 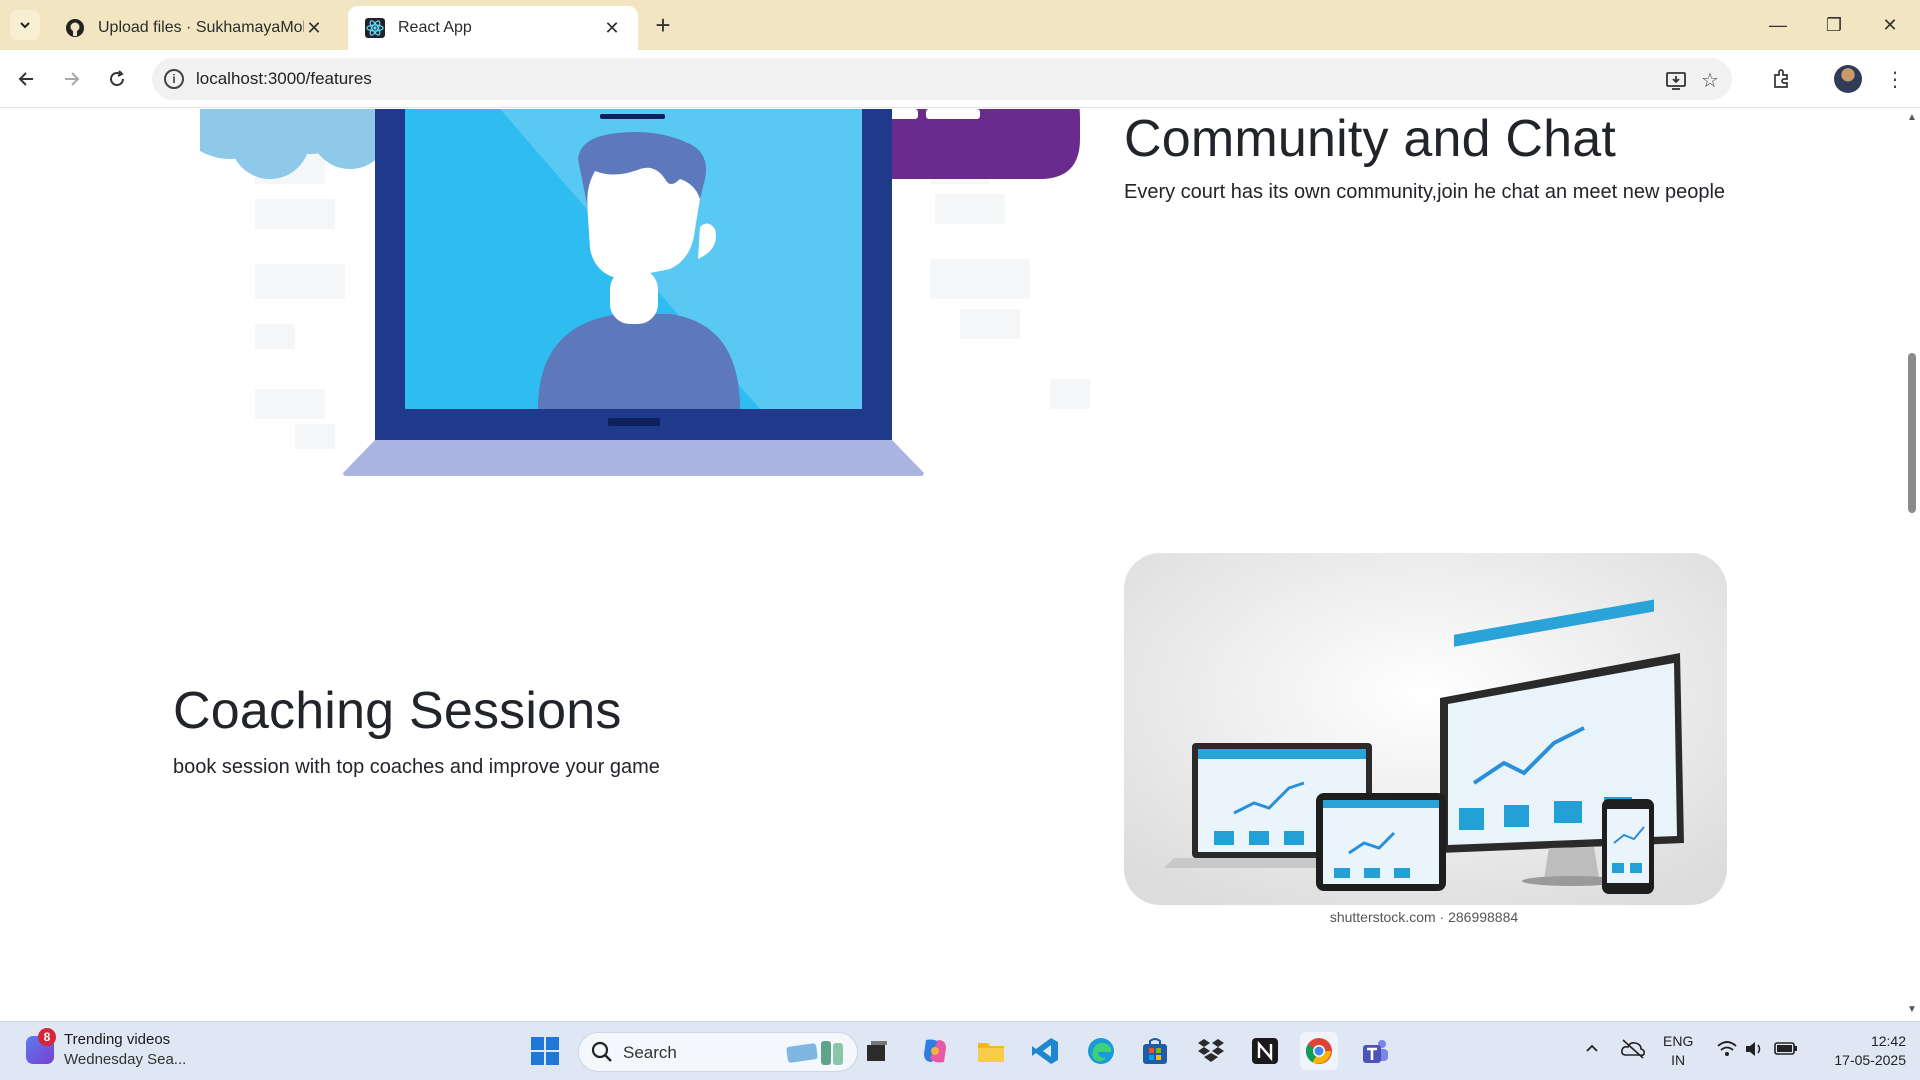 What do you see at coordinates (1633, 1051) in the screenshot?
I see `onedrive-offline-icon` at bounding box center [1633, 1051].